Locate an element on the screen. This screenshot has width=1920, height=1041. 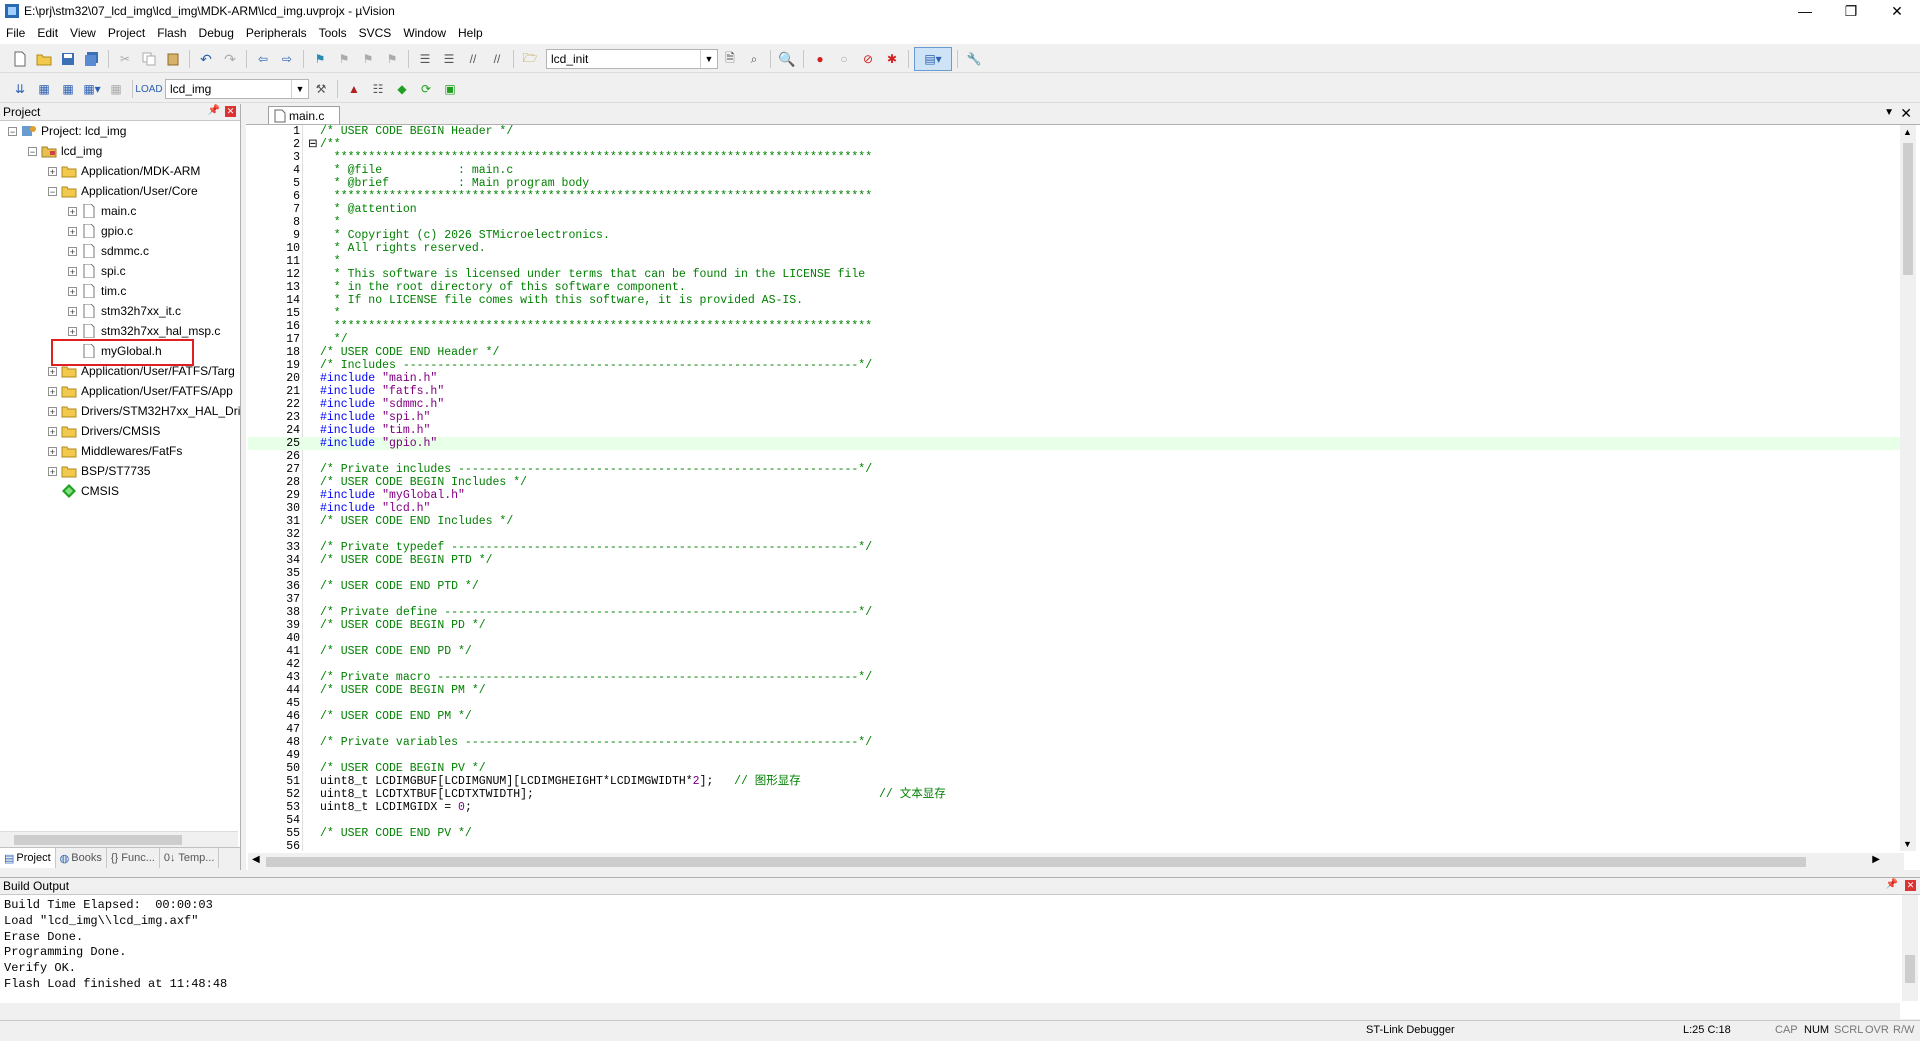
find-in-files-button: 🗁 is located at coordinates (530, 59).